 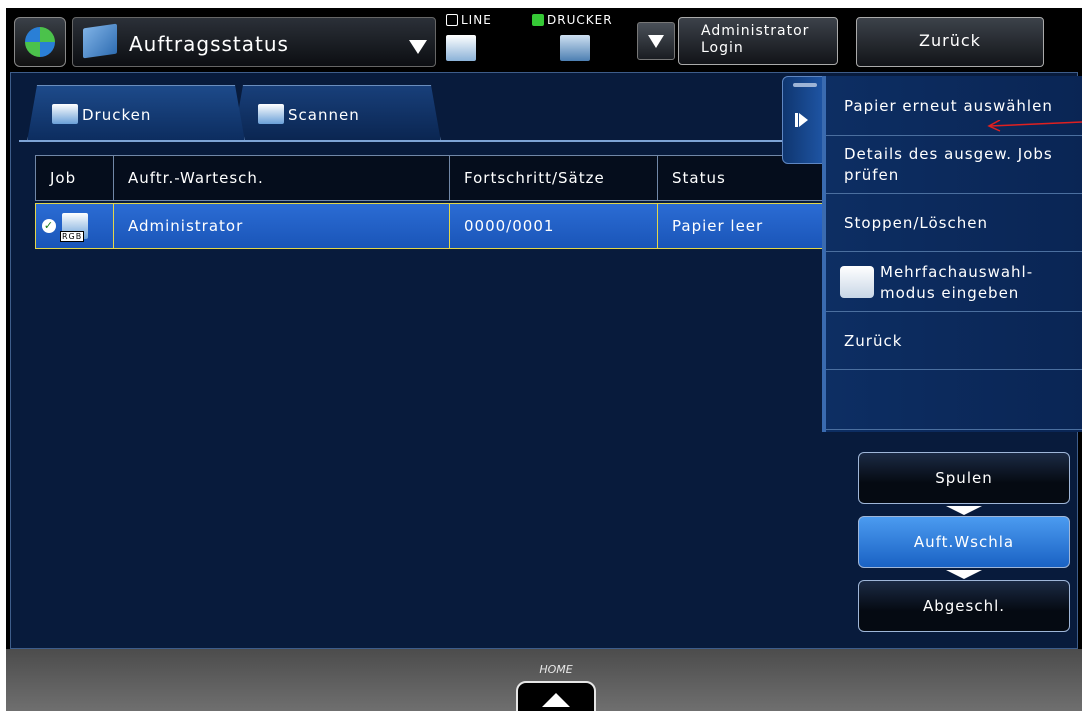 I want to click on device-dropdown-button, so click(x=656, y=41).